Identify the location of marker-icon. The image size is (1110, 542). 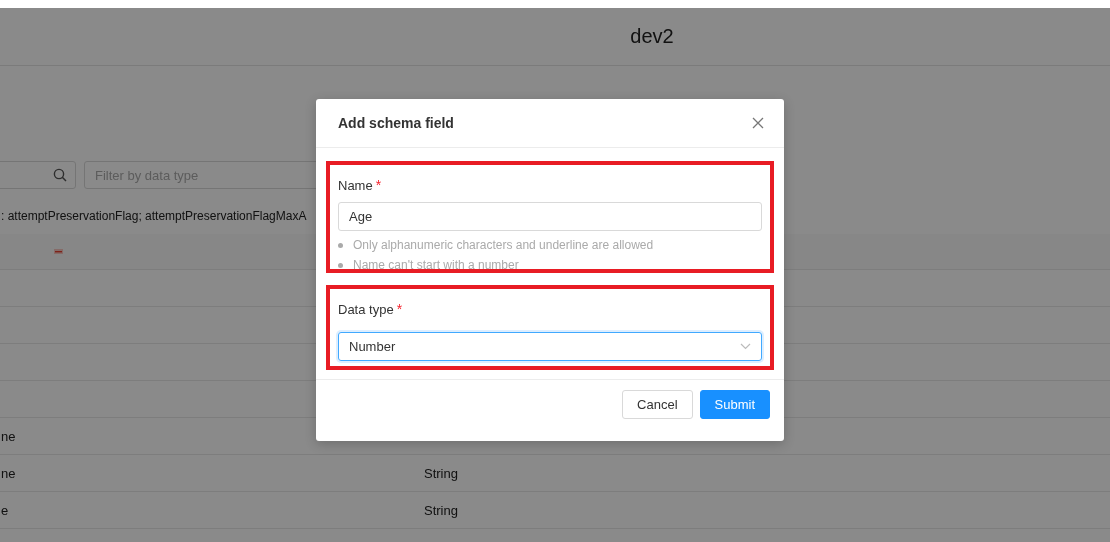
(58, 251).